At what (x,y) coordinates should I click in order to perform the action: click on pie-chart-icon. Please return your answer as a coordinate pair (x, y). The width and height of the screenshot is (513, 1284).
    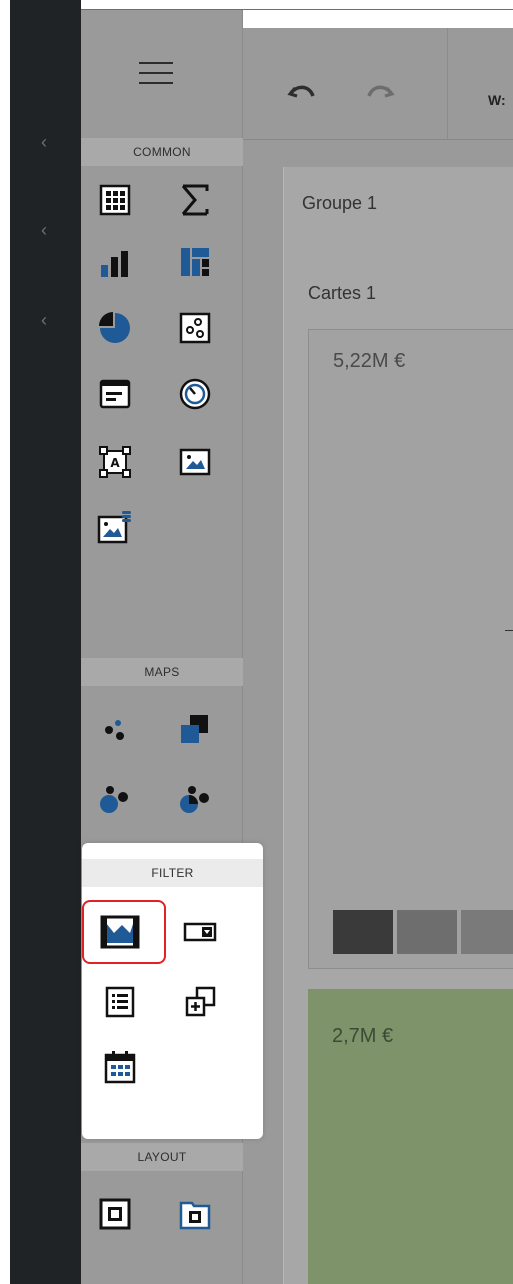
    Looking at the image, I should click on (114, 327).